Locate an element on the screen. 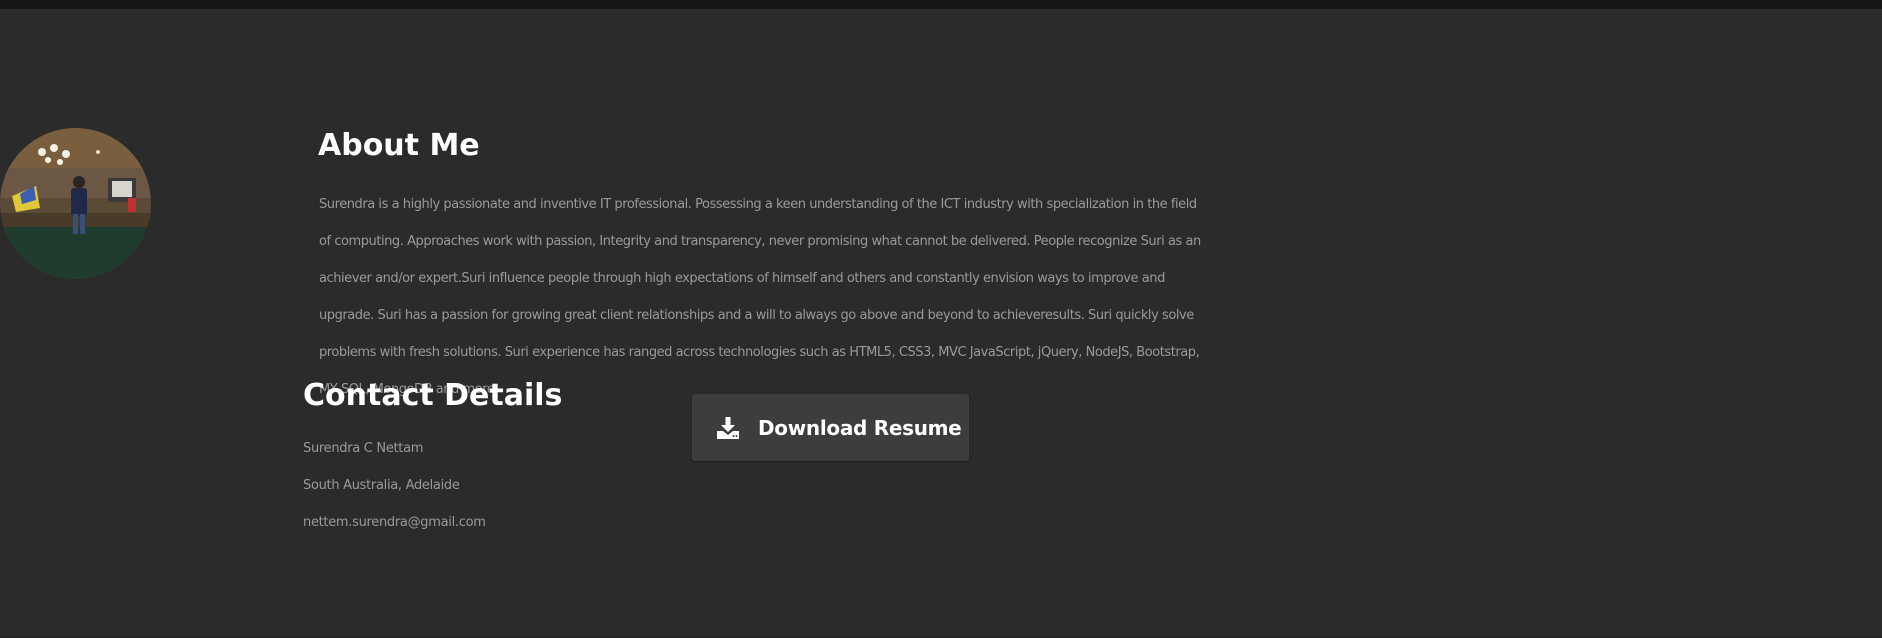  download-resume-button: Download Resume is located at coordinates (830, 427).